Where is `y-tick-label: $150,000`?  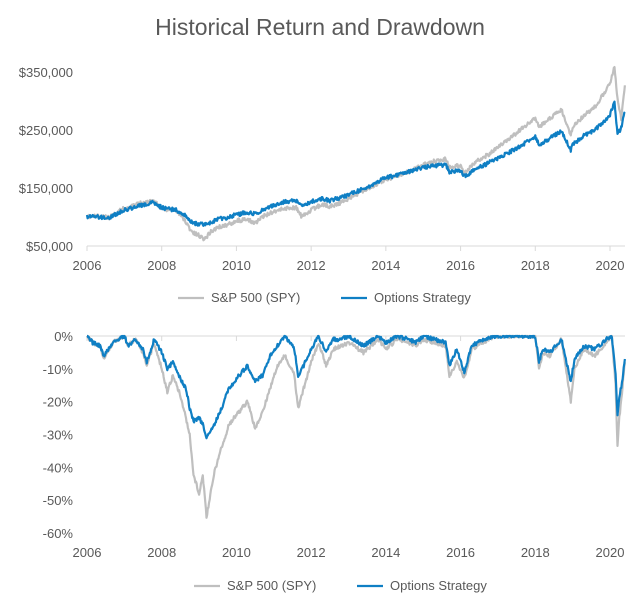
y-tick-label: $150,000 is located at coordinates (46, 188).